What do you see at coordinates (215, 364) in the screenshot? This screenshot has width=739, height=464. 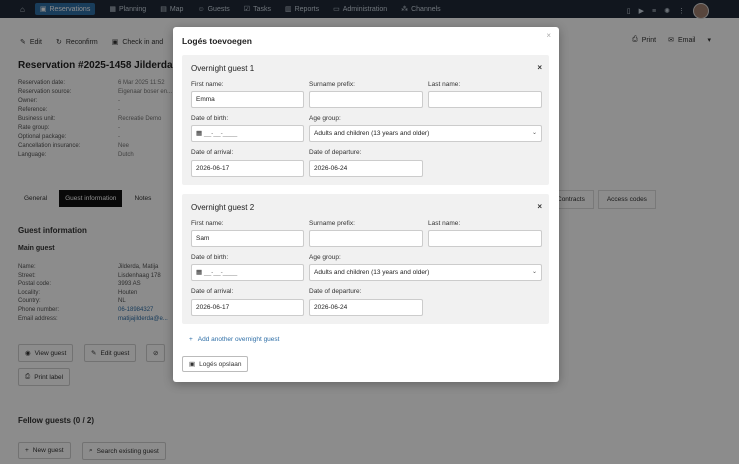 I see `save-overnight-guests-button: ▣ Logés opslaan` at bounding box center [215, 364].